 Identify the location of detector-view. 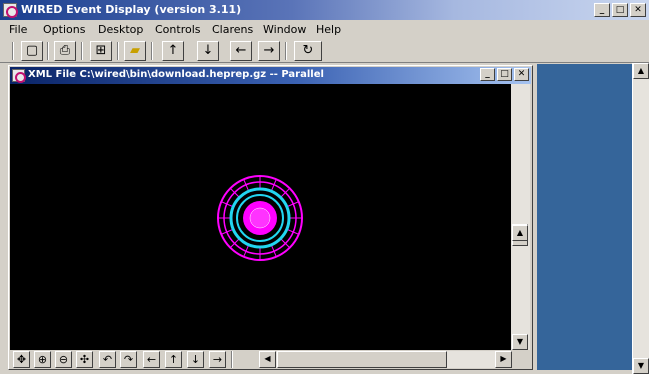
(260, 218).